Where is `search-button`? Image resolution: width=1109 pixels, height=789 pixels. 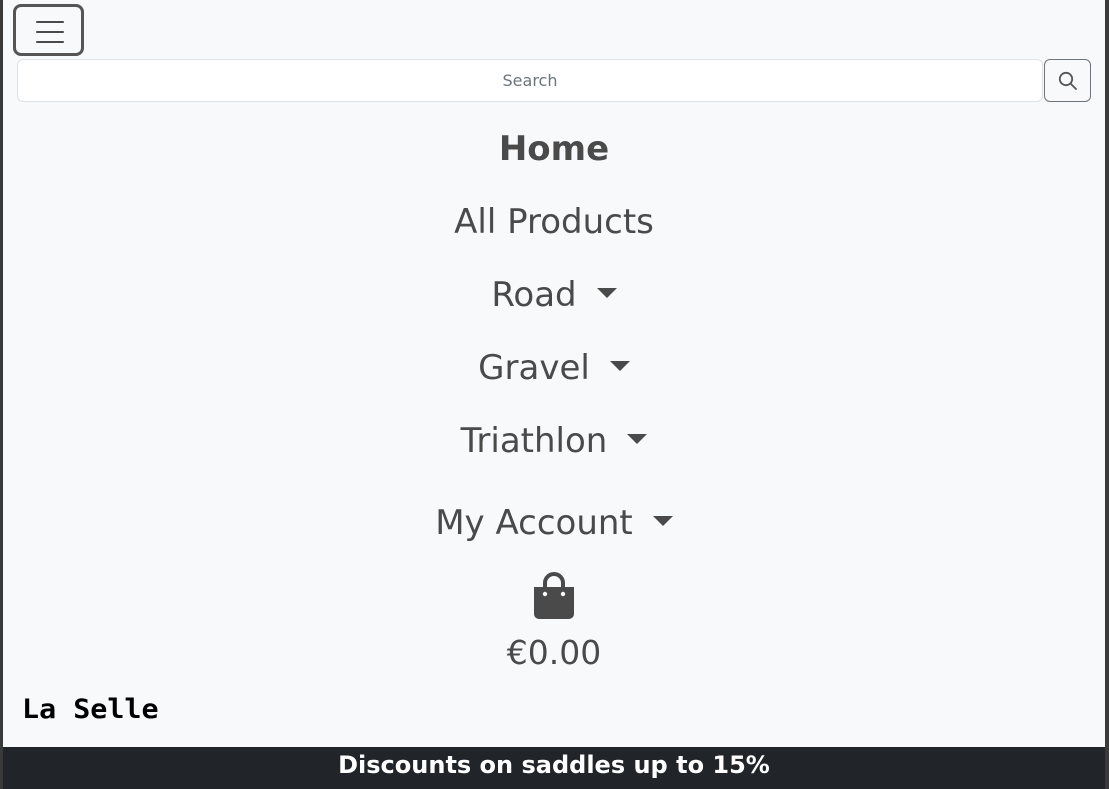 search-button is located at coordinates (1067, 80).